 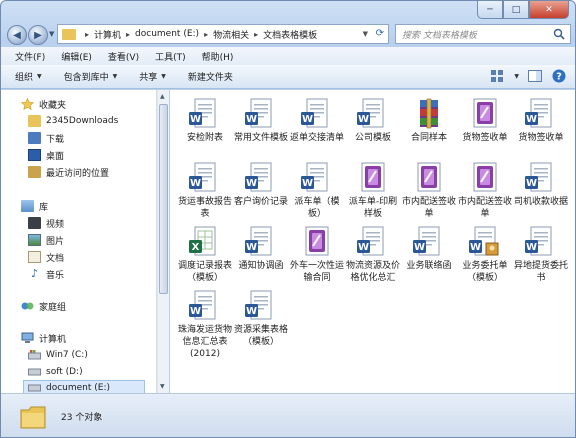 What do you see at coordinates (559, 76) in the screenshot?
I see `help-icon: ?` at bounding box center [559, 76].